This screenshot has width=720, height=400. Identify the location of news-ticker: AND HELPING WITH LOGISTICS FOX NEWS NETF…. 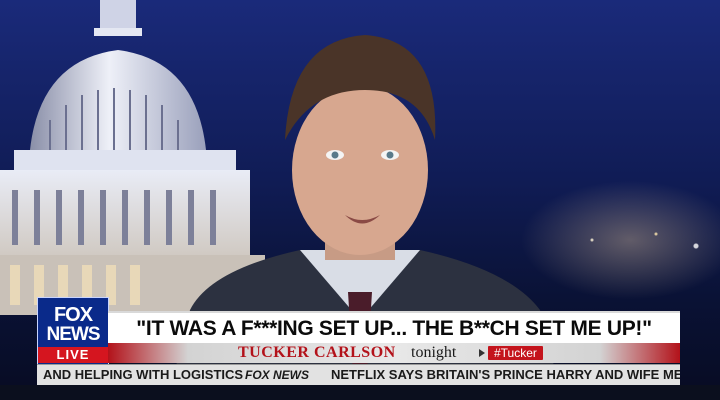
(358, 374).